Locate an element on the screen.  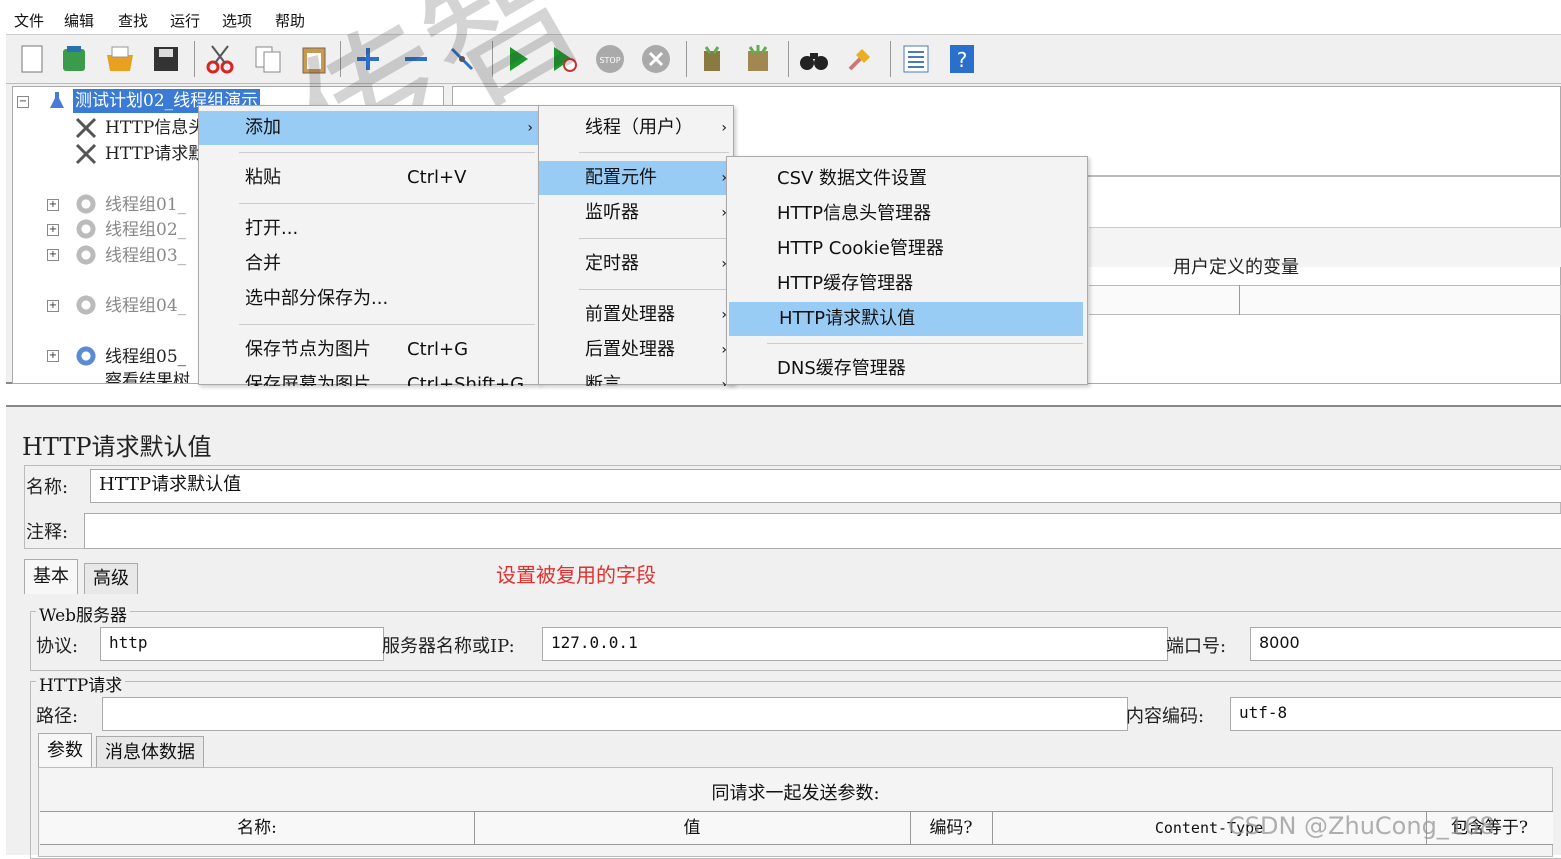
menu-item-save-screen-image: 保存屏幕为图片 Ctrl+Shift+G is located at coordinates (369, 377).